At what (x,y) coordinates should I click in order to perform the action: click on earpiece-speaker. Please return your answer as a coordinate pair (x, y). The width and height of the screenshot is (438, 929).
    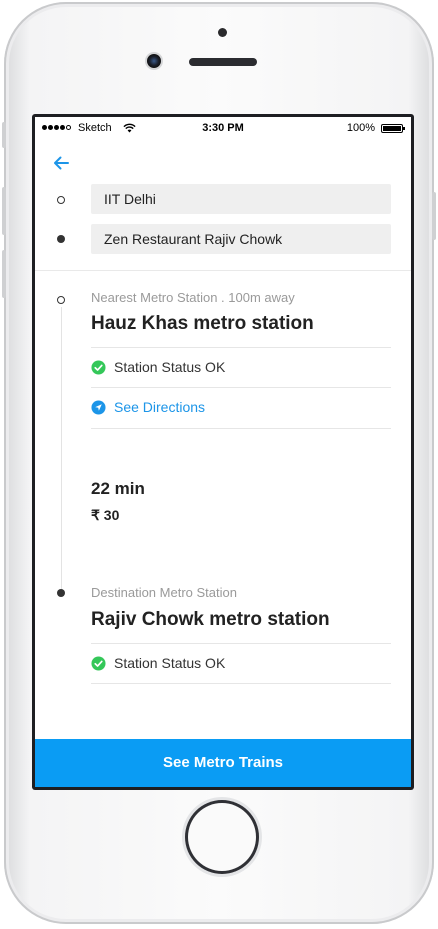
    Looking at the image, I should click on (223, 62).